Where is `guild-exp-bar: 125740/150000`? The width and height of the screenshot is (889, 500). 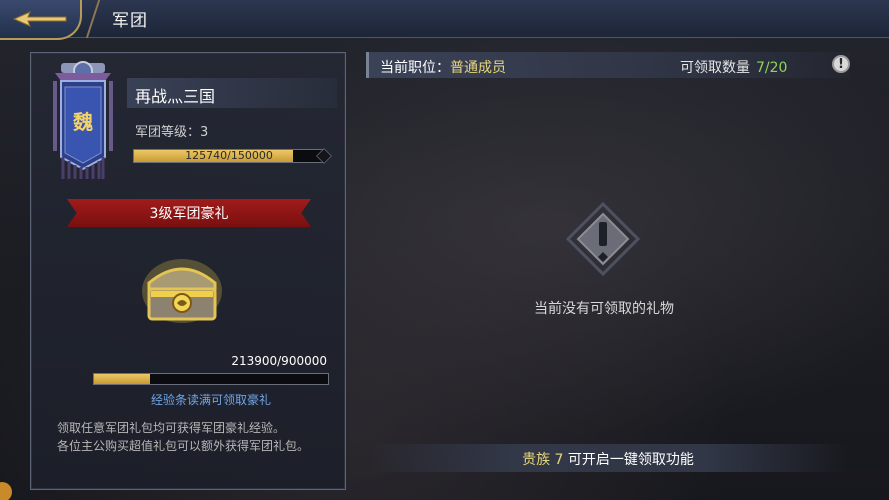 guild-exp-bar: 125740/150000 is located at coordinates (232, 156).